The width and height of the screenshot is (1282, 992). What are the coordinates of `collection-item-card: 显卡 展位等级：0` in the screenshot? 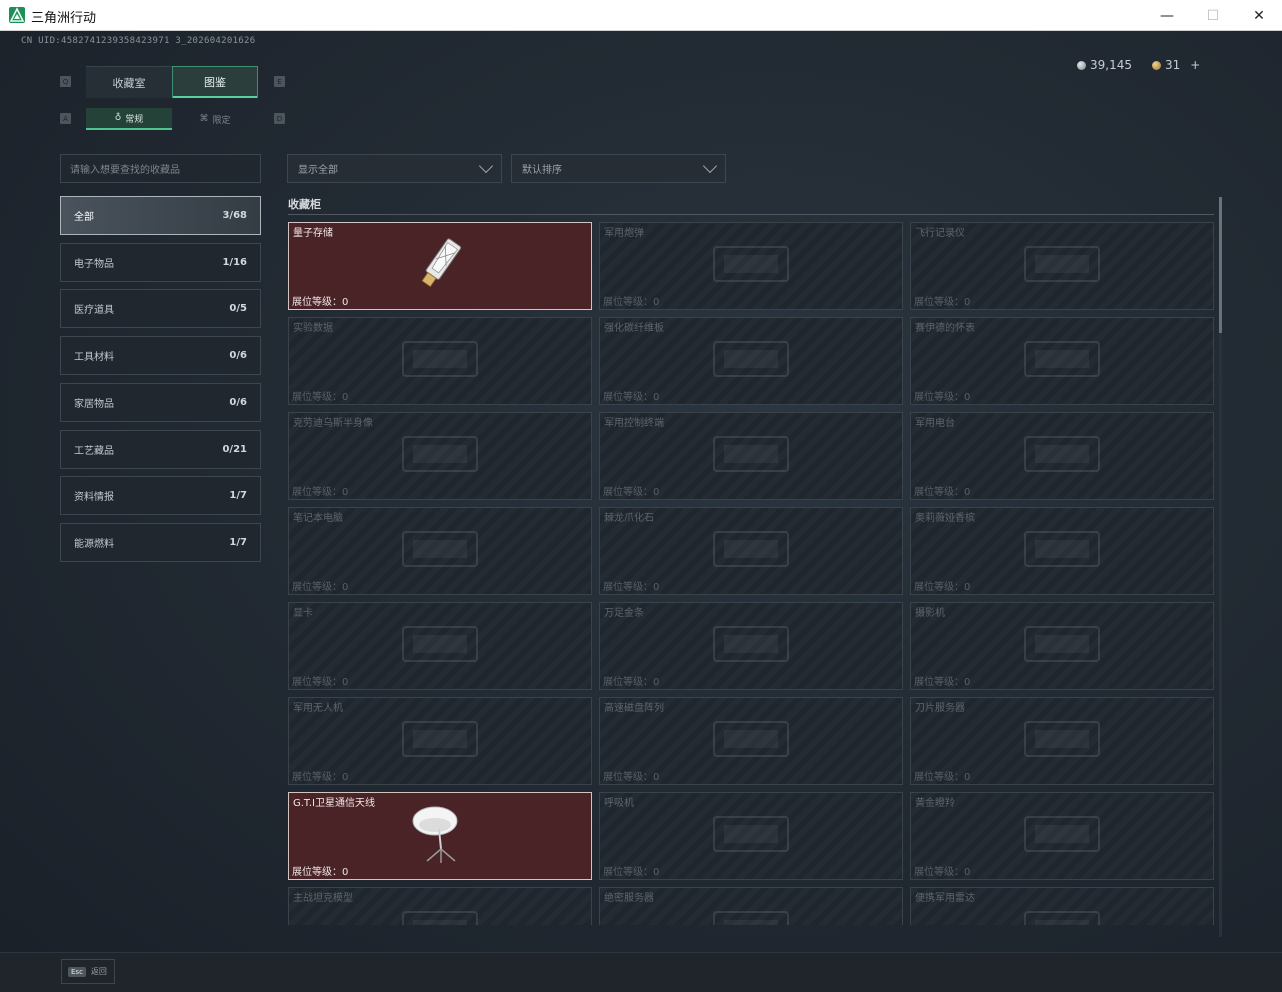 It's located at (440, 646).